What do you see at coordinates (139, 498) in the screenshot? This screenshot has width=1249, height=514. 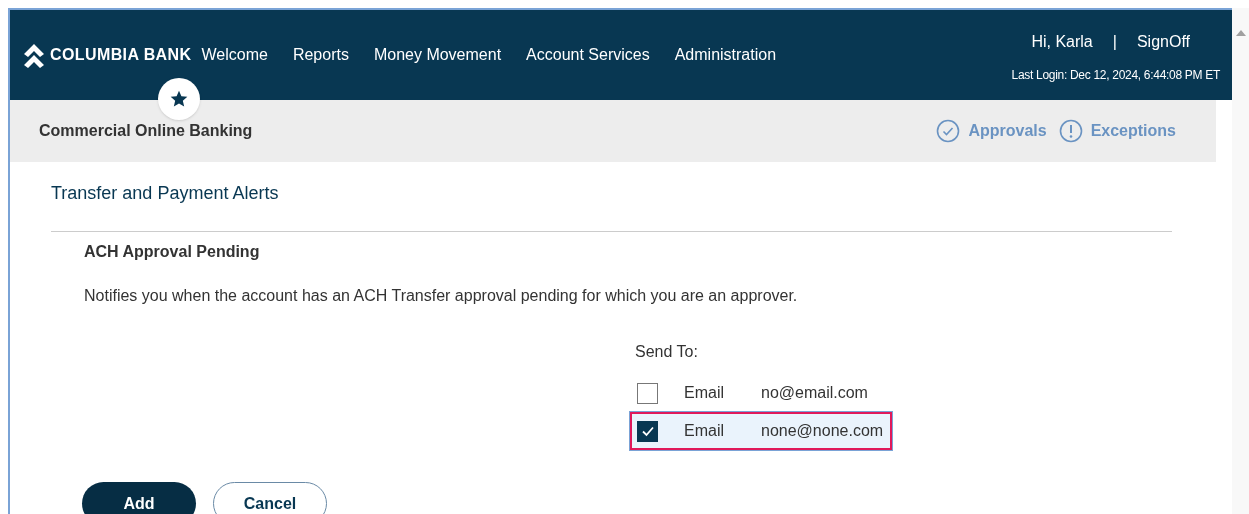 I see `add-button: Add` at bounding box center [139, 498].